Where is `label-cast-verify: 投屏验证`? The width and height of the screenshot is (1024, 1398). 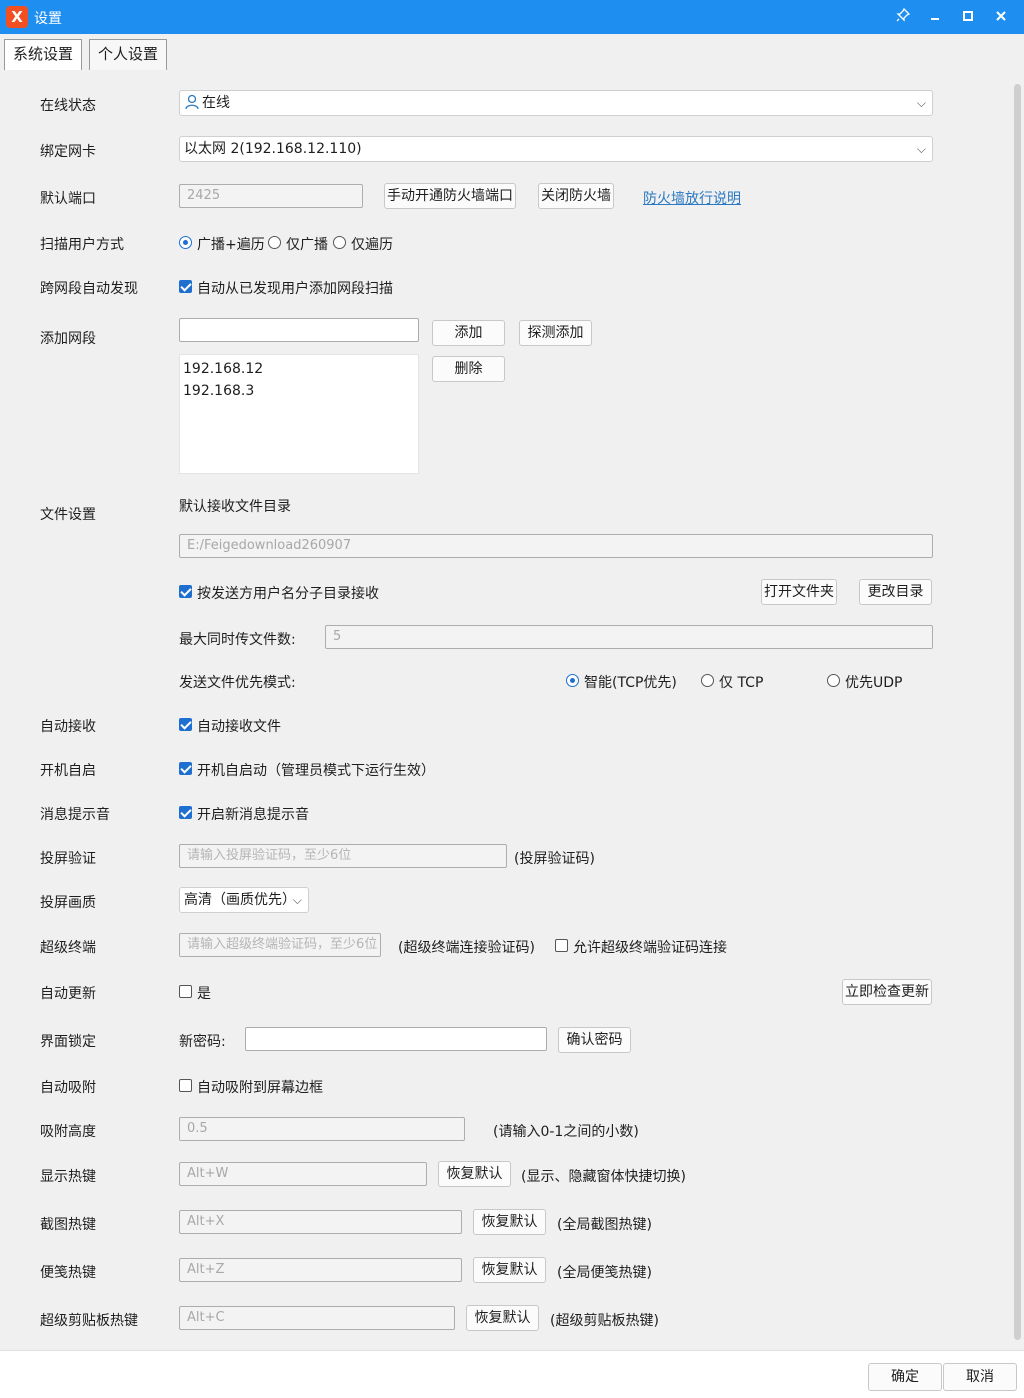 label-cast-verify: 投屏验证 is located at coordinates (68, 859).